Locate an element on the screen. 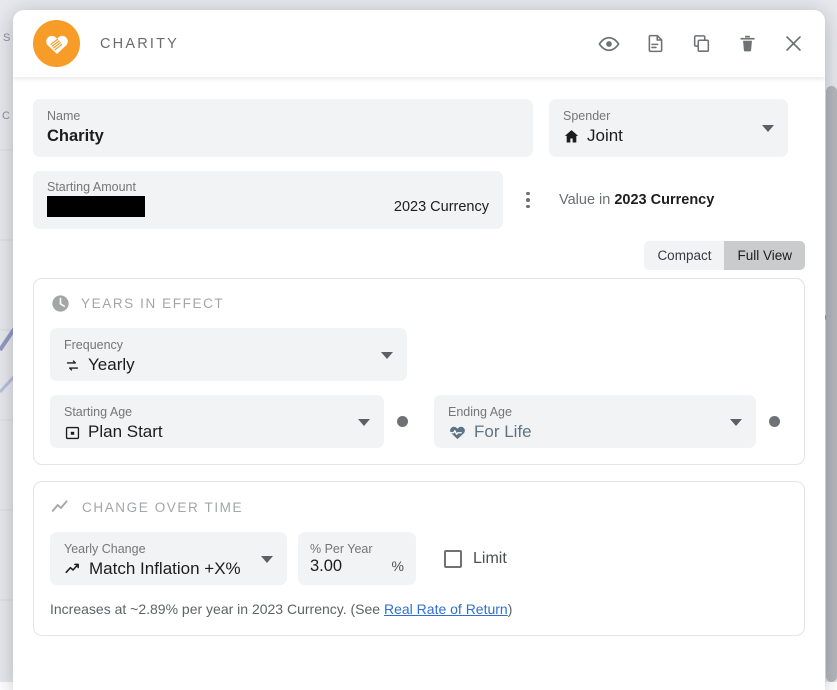  clock-icon is located at coordinates (60, 303).